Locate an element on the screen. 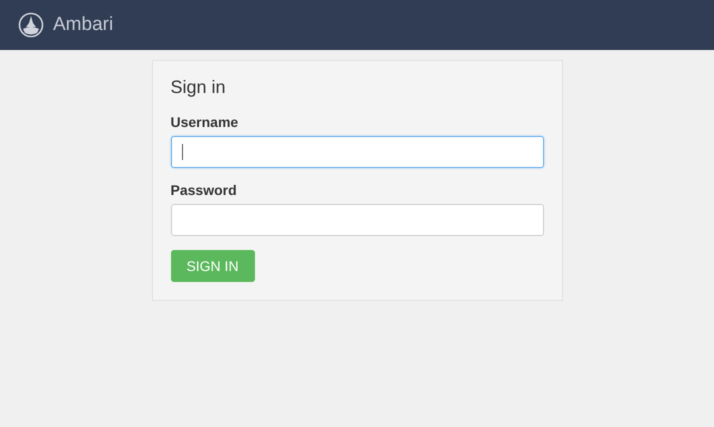  form-title: Sign in is located at coordinates (198, 87).